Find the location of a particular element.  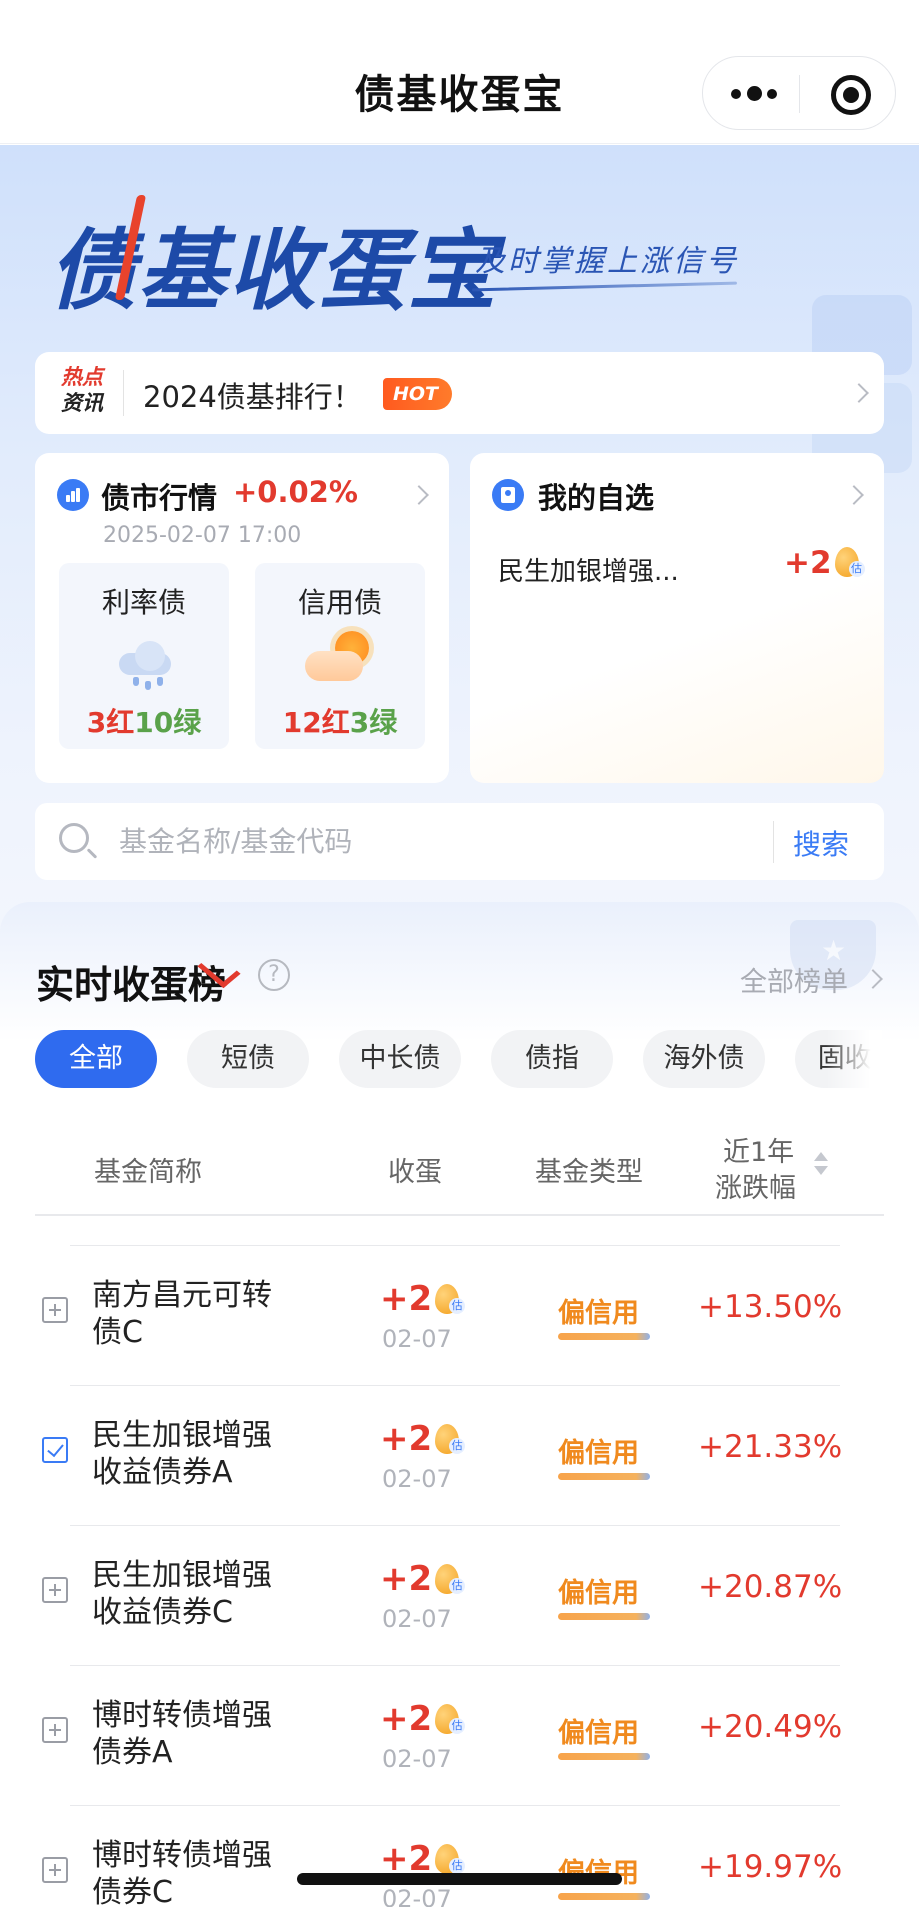

nav-bar: 债基收蛋宝 is located at coordinates (459, 72).